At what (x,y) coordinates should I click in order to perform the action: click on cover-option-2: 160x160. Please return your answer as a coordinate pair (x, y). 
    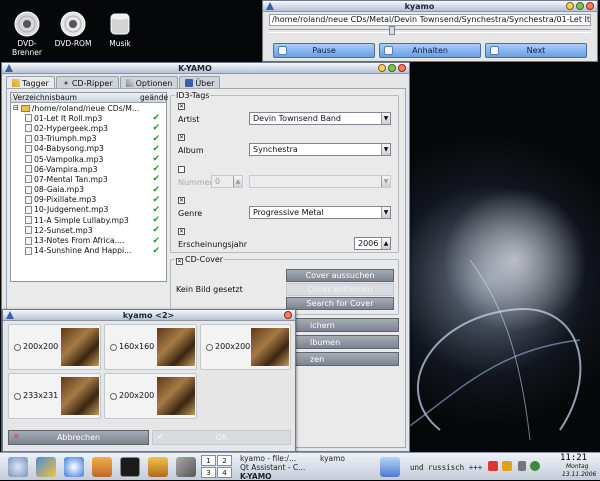
    Looking at the image, I should click on (150, 347).